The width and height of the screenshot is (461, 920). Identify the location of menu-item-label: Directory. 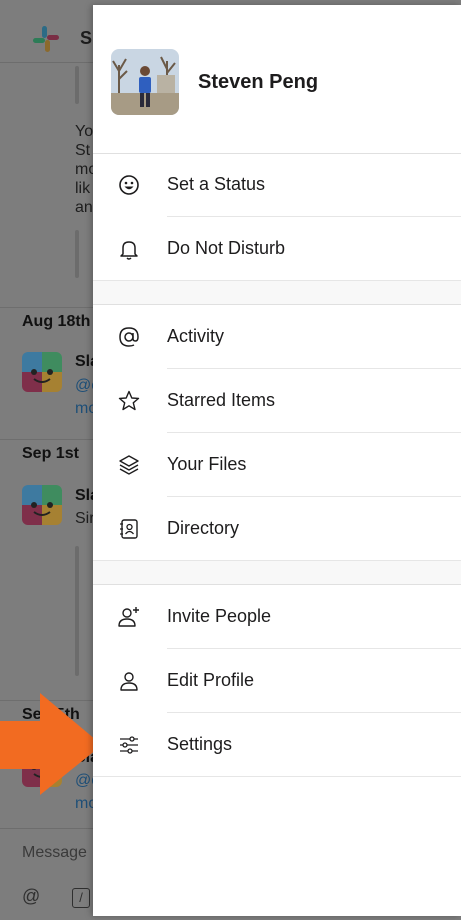
(203, 528).